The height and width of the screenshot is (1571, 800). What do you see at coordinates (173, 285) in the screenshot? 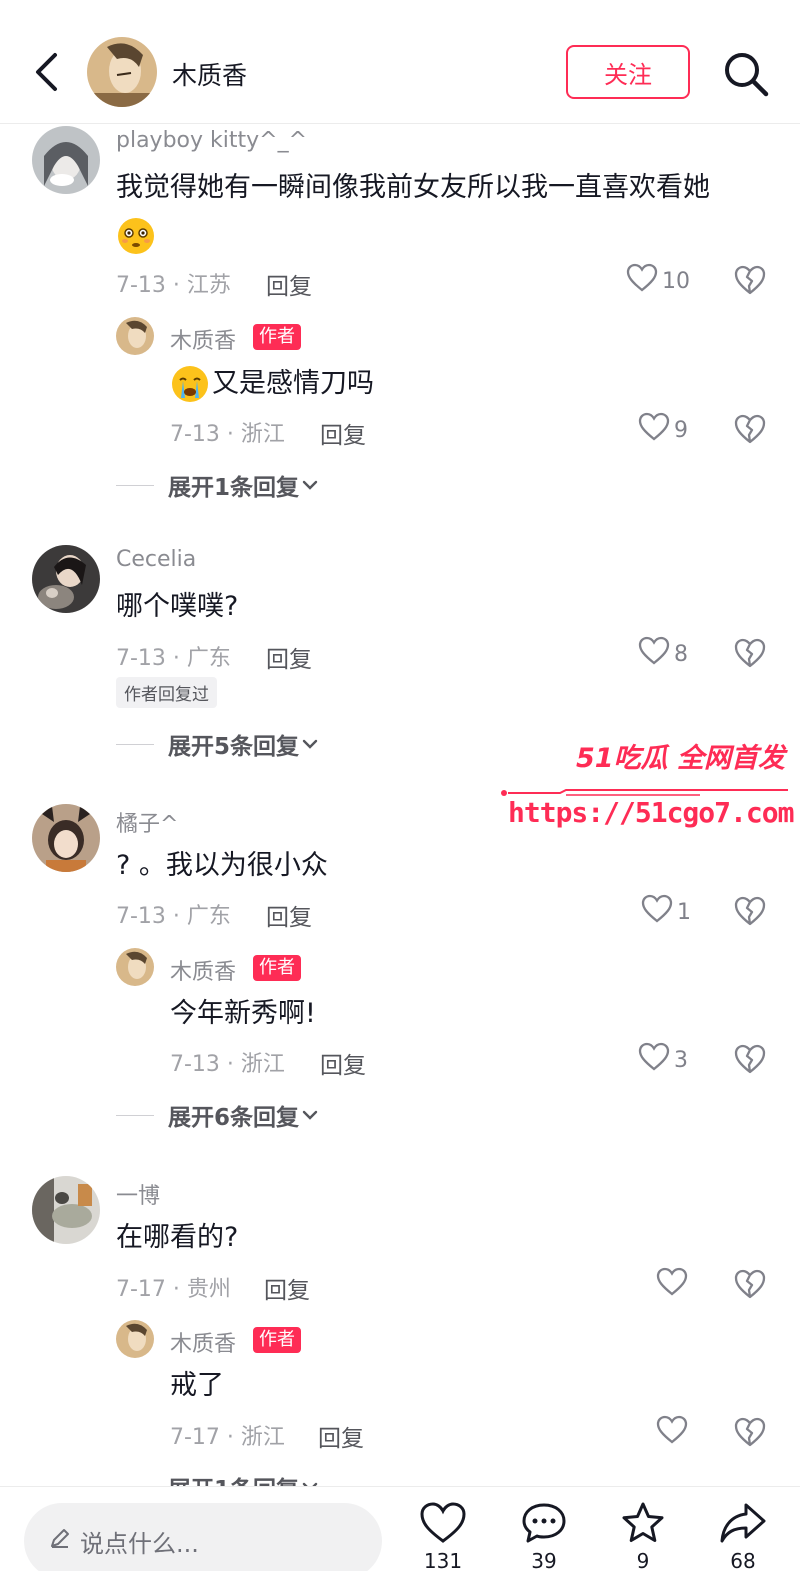
I see `comment-date-location: 7-13 · 江苏` at bounding box center [173, 285].